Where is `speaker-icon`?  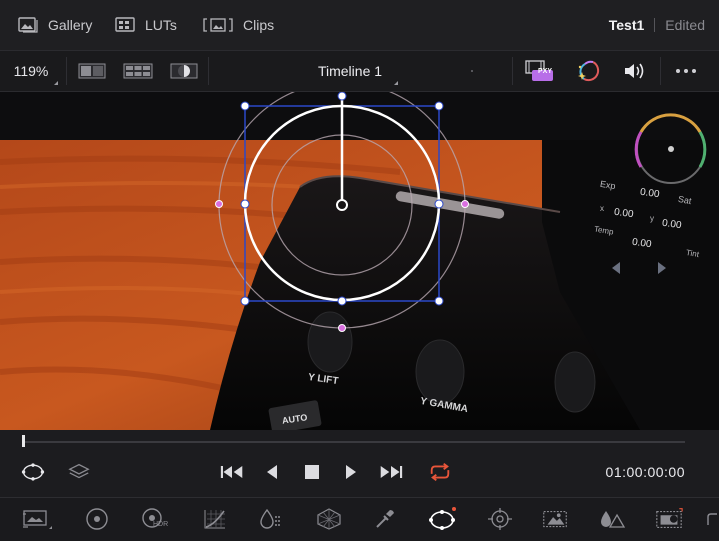
speaker-icon is located at coordinates (634, 71).